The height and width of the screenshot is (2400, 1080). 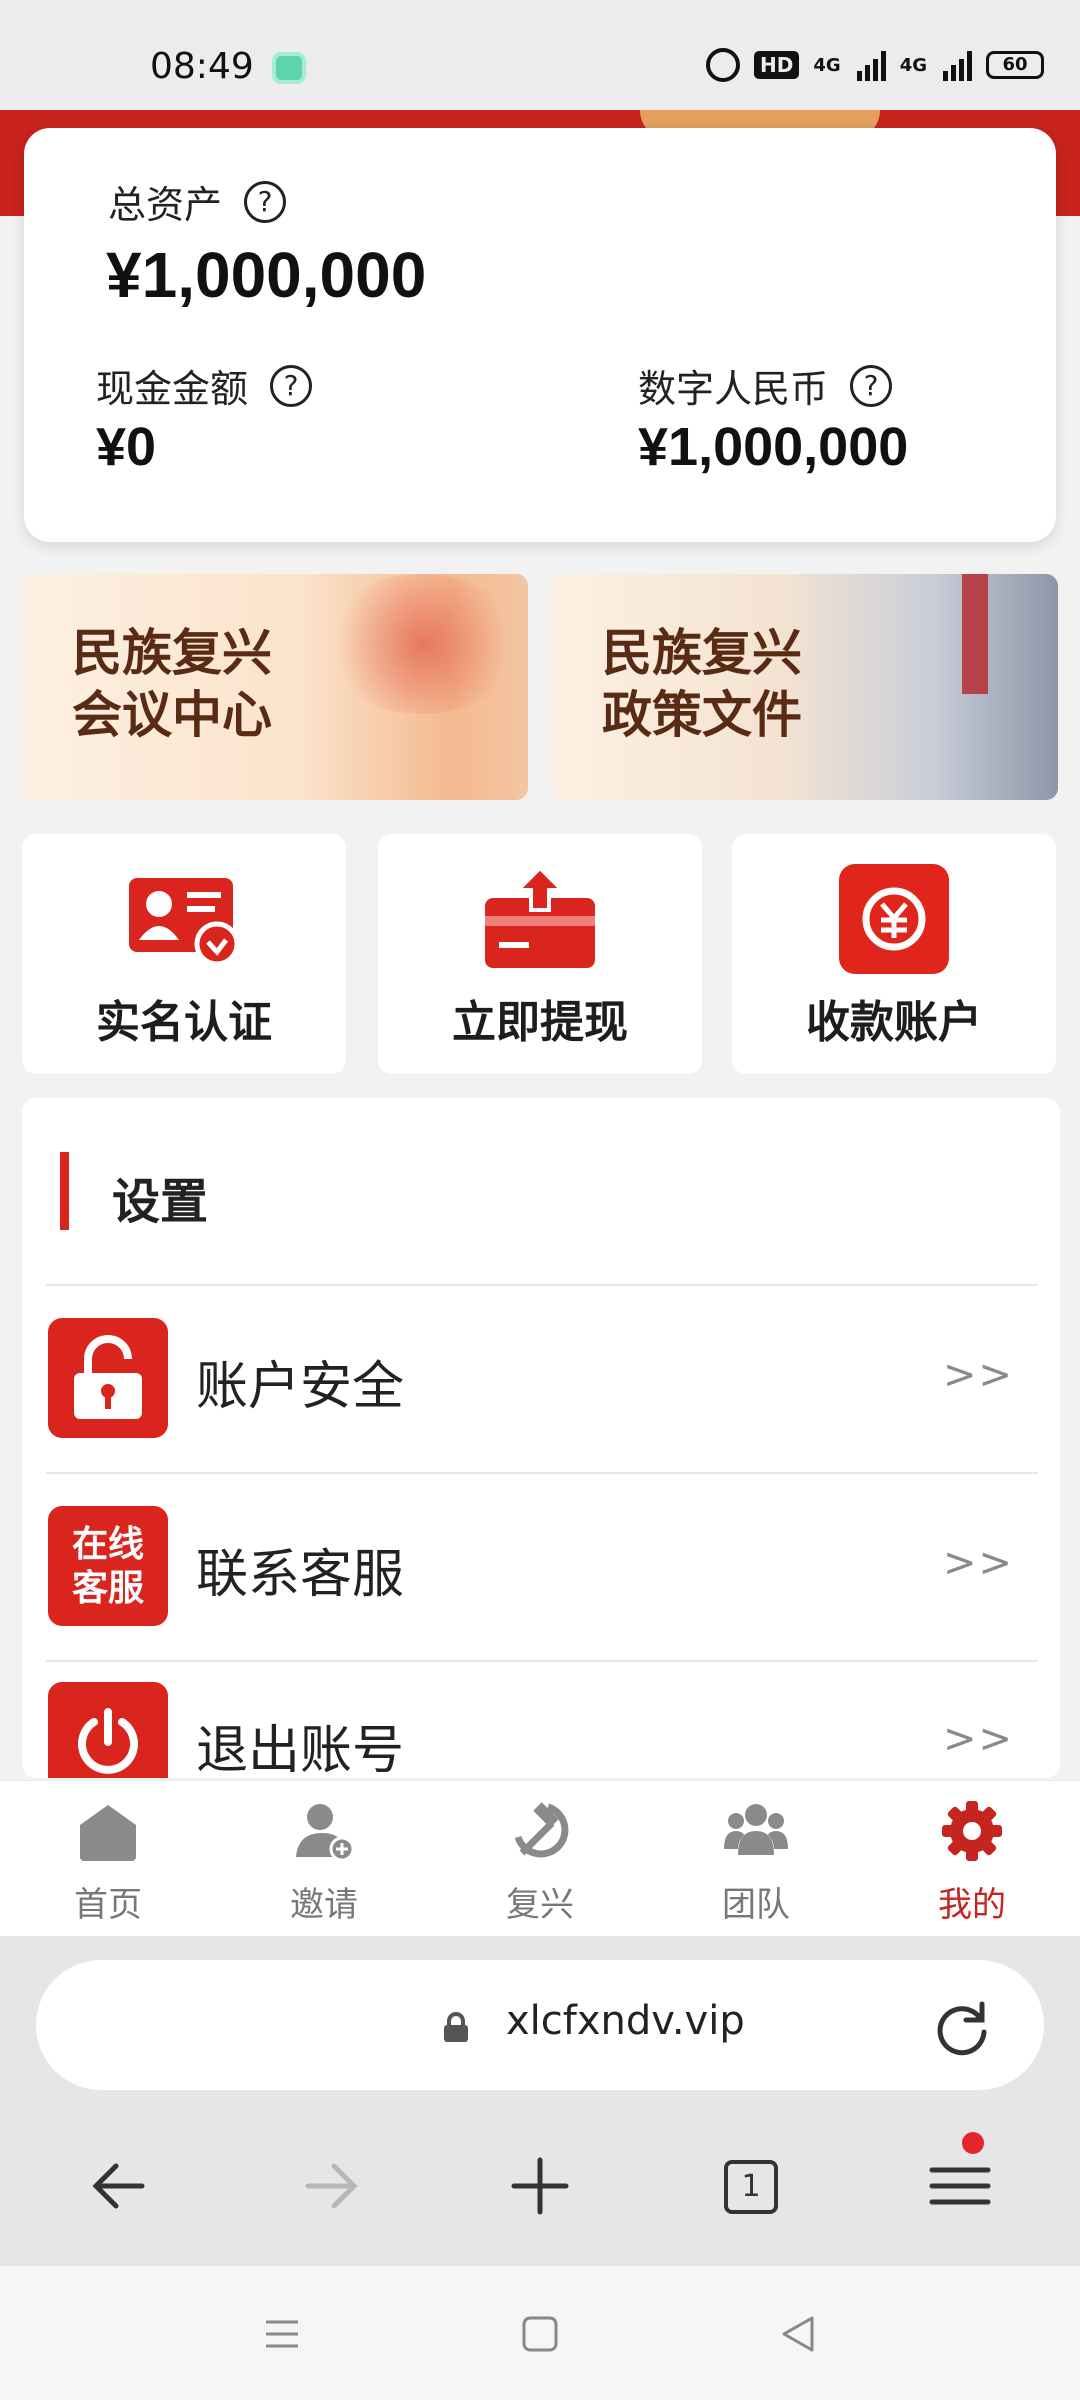 What do you see at coordinates (540, 916) in the screenshot?
I see `card-withdraw-icon` at bounding box center [540, 916].